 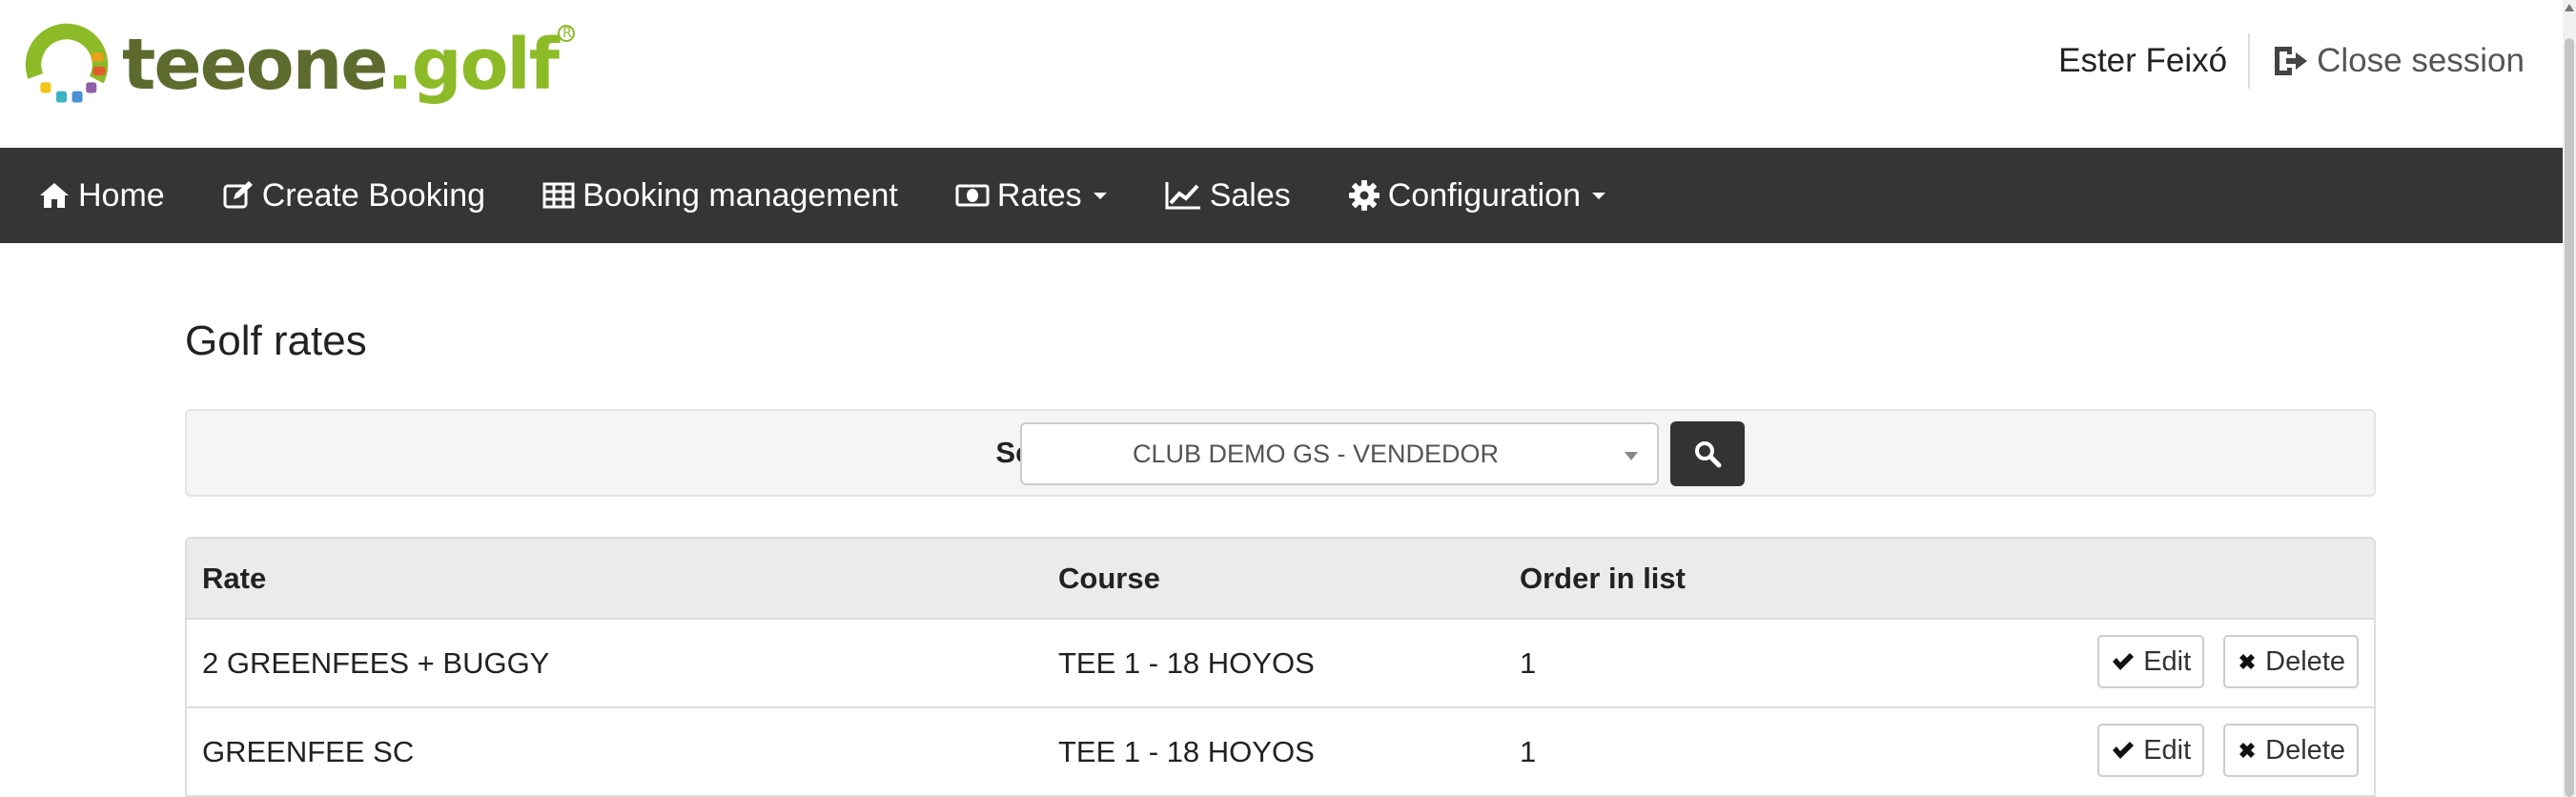 What do you see at coordinates (1280, 580) in the screenshot?
I see `table-header-row: Rate Course Order in list` at bounding box center [1280, 580].